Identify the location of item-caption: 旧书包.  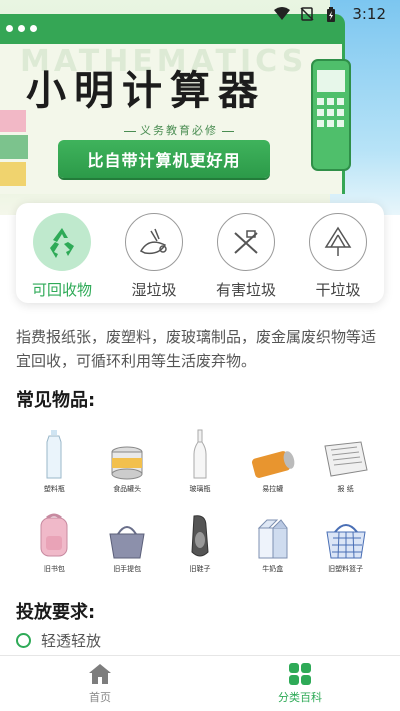
(54, 569).